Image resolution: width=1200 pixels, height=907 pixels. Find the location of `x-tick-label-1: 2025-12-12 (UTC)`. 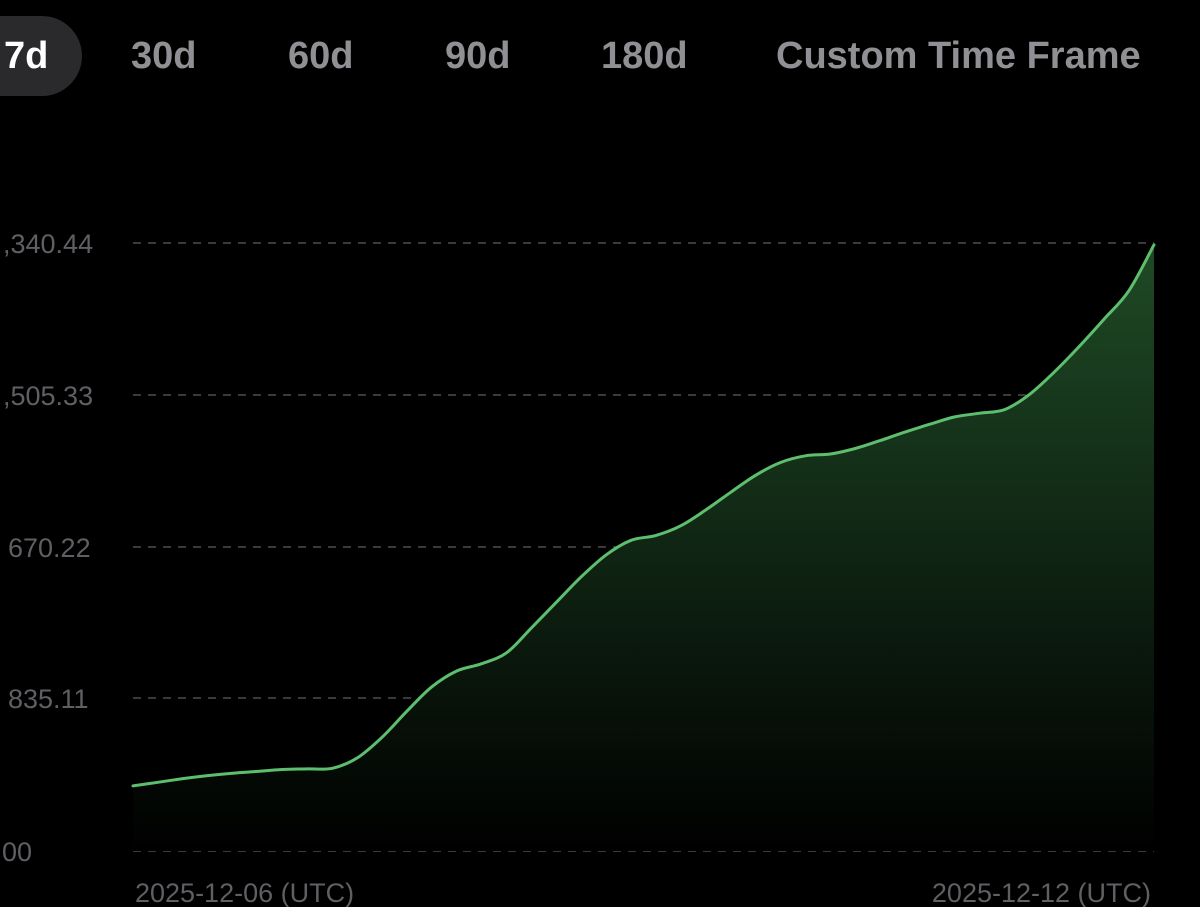

x-tick-label-1: 2025-12-12 (UTC) is located at coordinates (1041, 892).